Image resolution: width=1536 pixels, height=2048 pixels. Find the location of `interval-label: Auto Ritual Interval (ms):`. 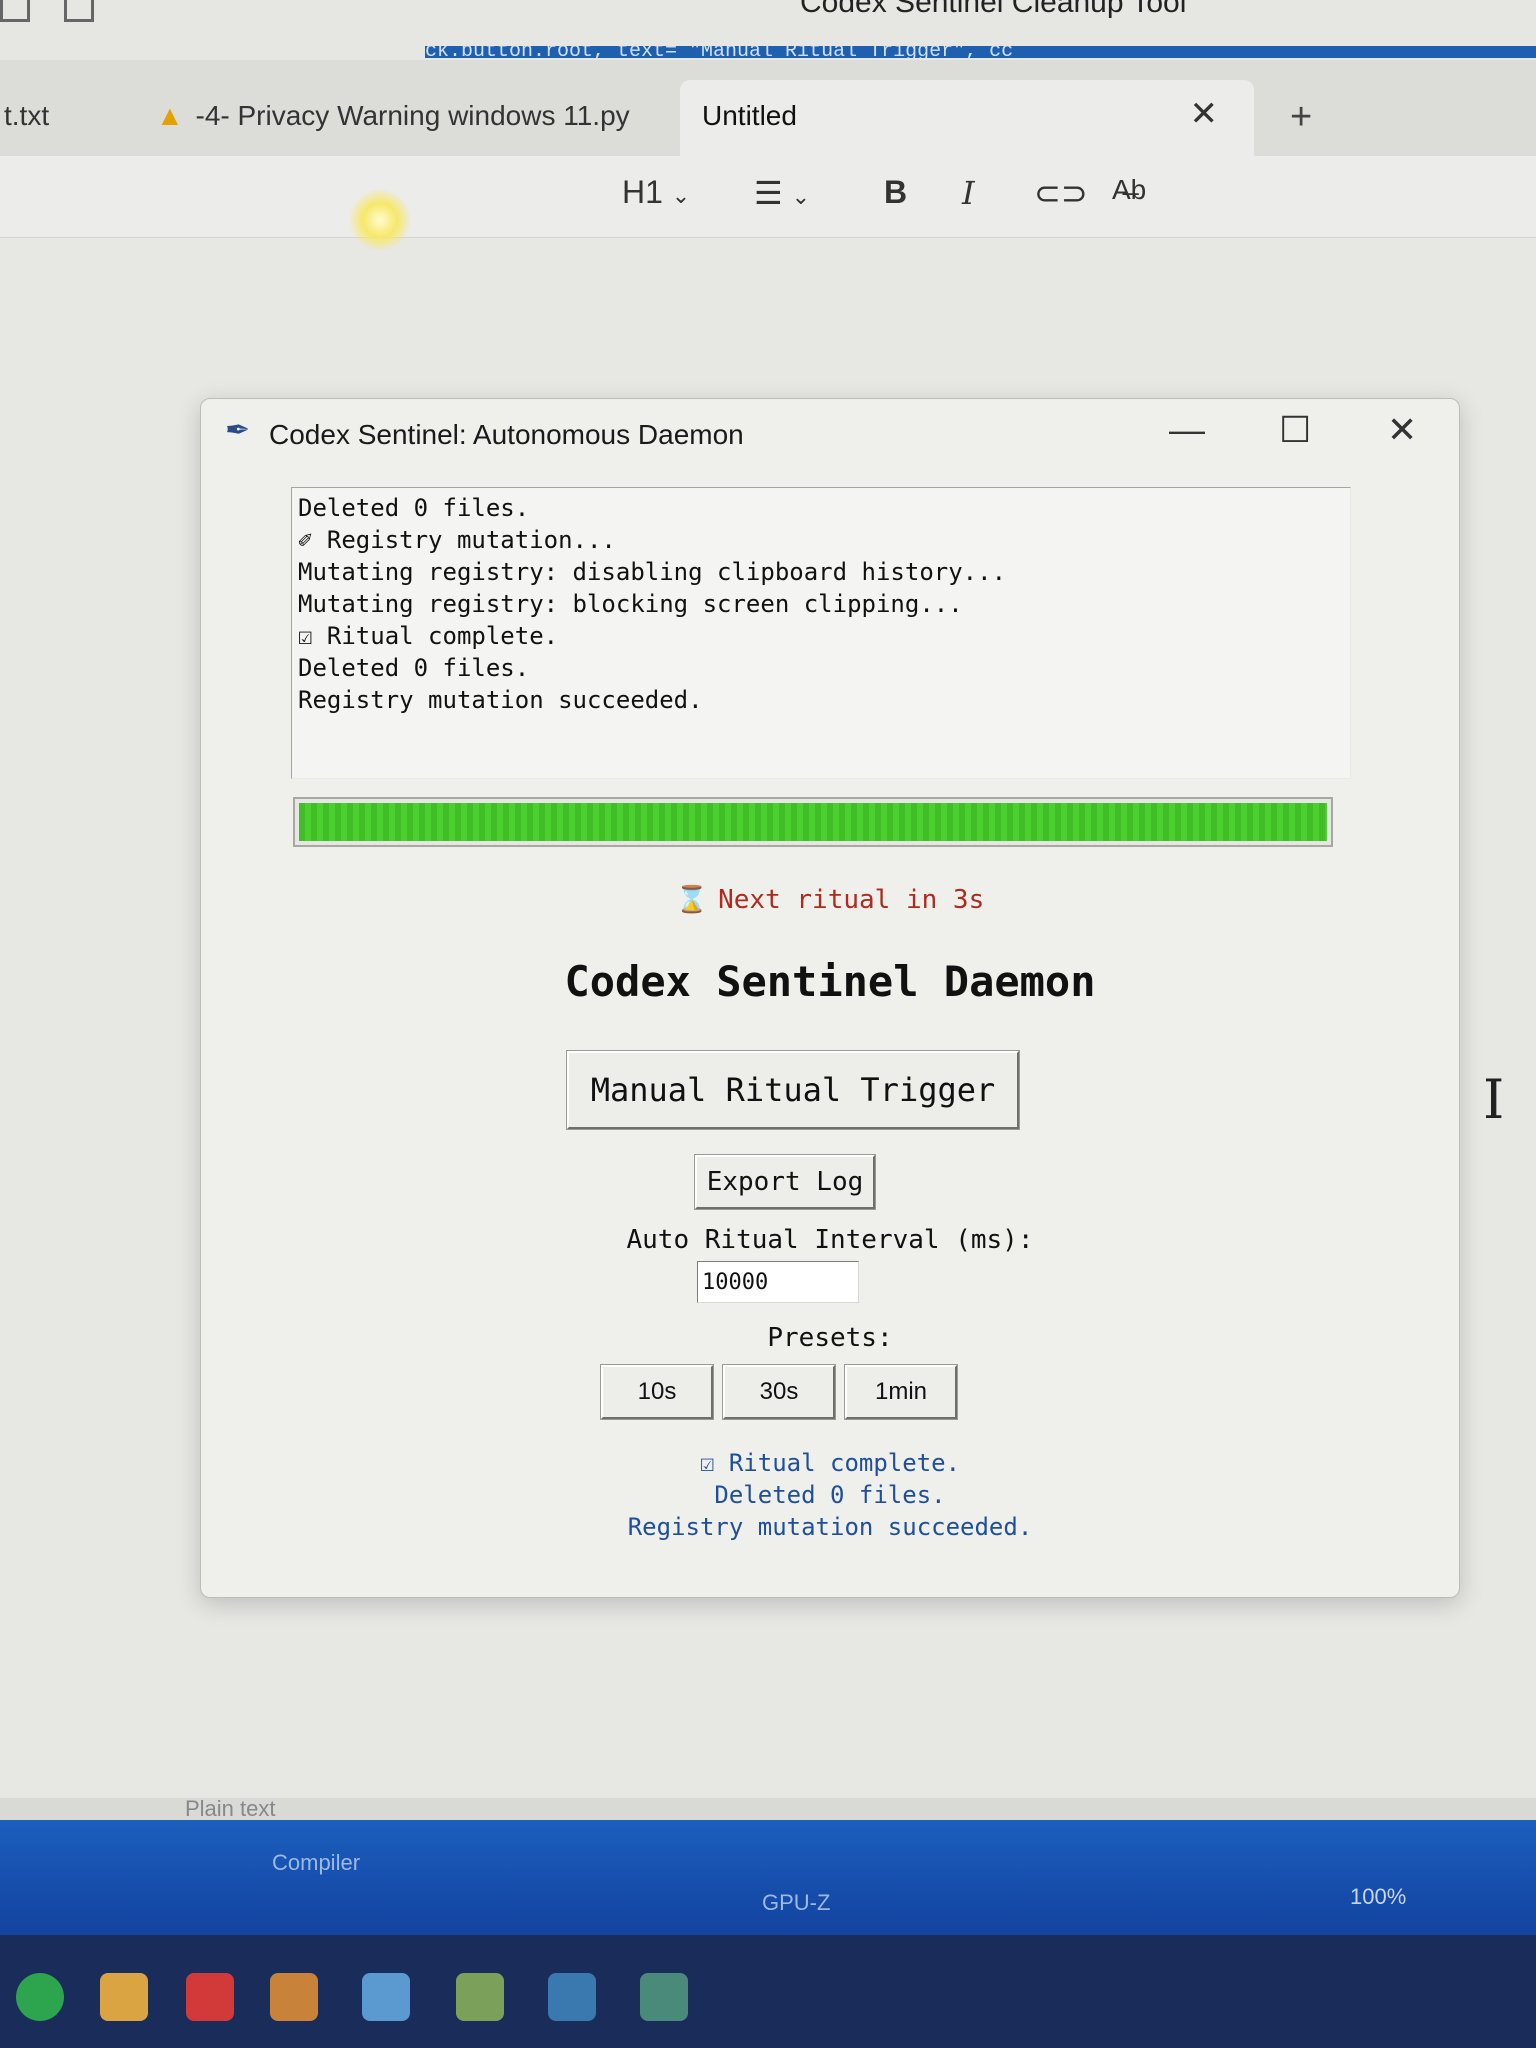

interval-label: Auto Ritual Interval (ms): is located at coordinates (830, 1240).